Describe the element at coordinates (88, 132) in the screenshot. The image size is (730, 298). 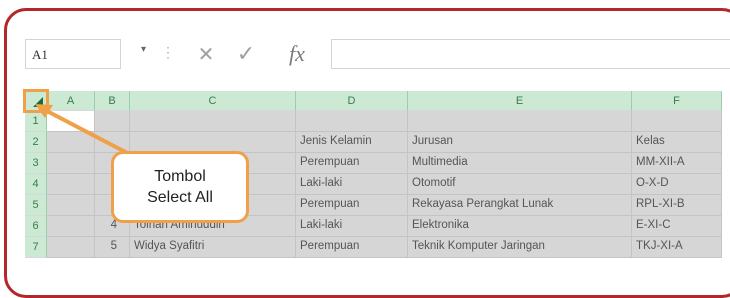
I see `callout-arrow-line` at that location.